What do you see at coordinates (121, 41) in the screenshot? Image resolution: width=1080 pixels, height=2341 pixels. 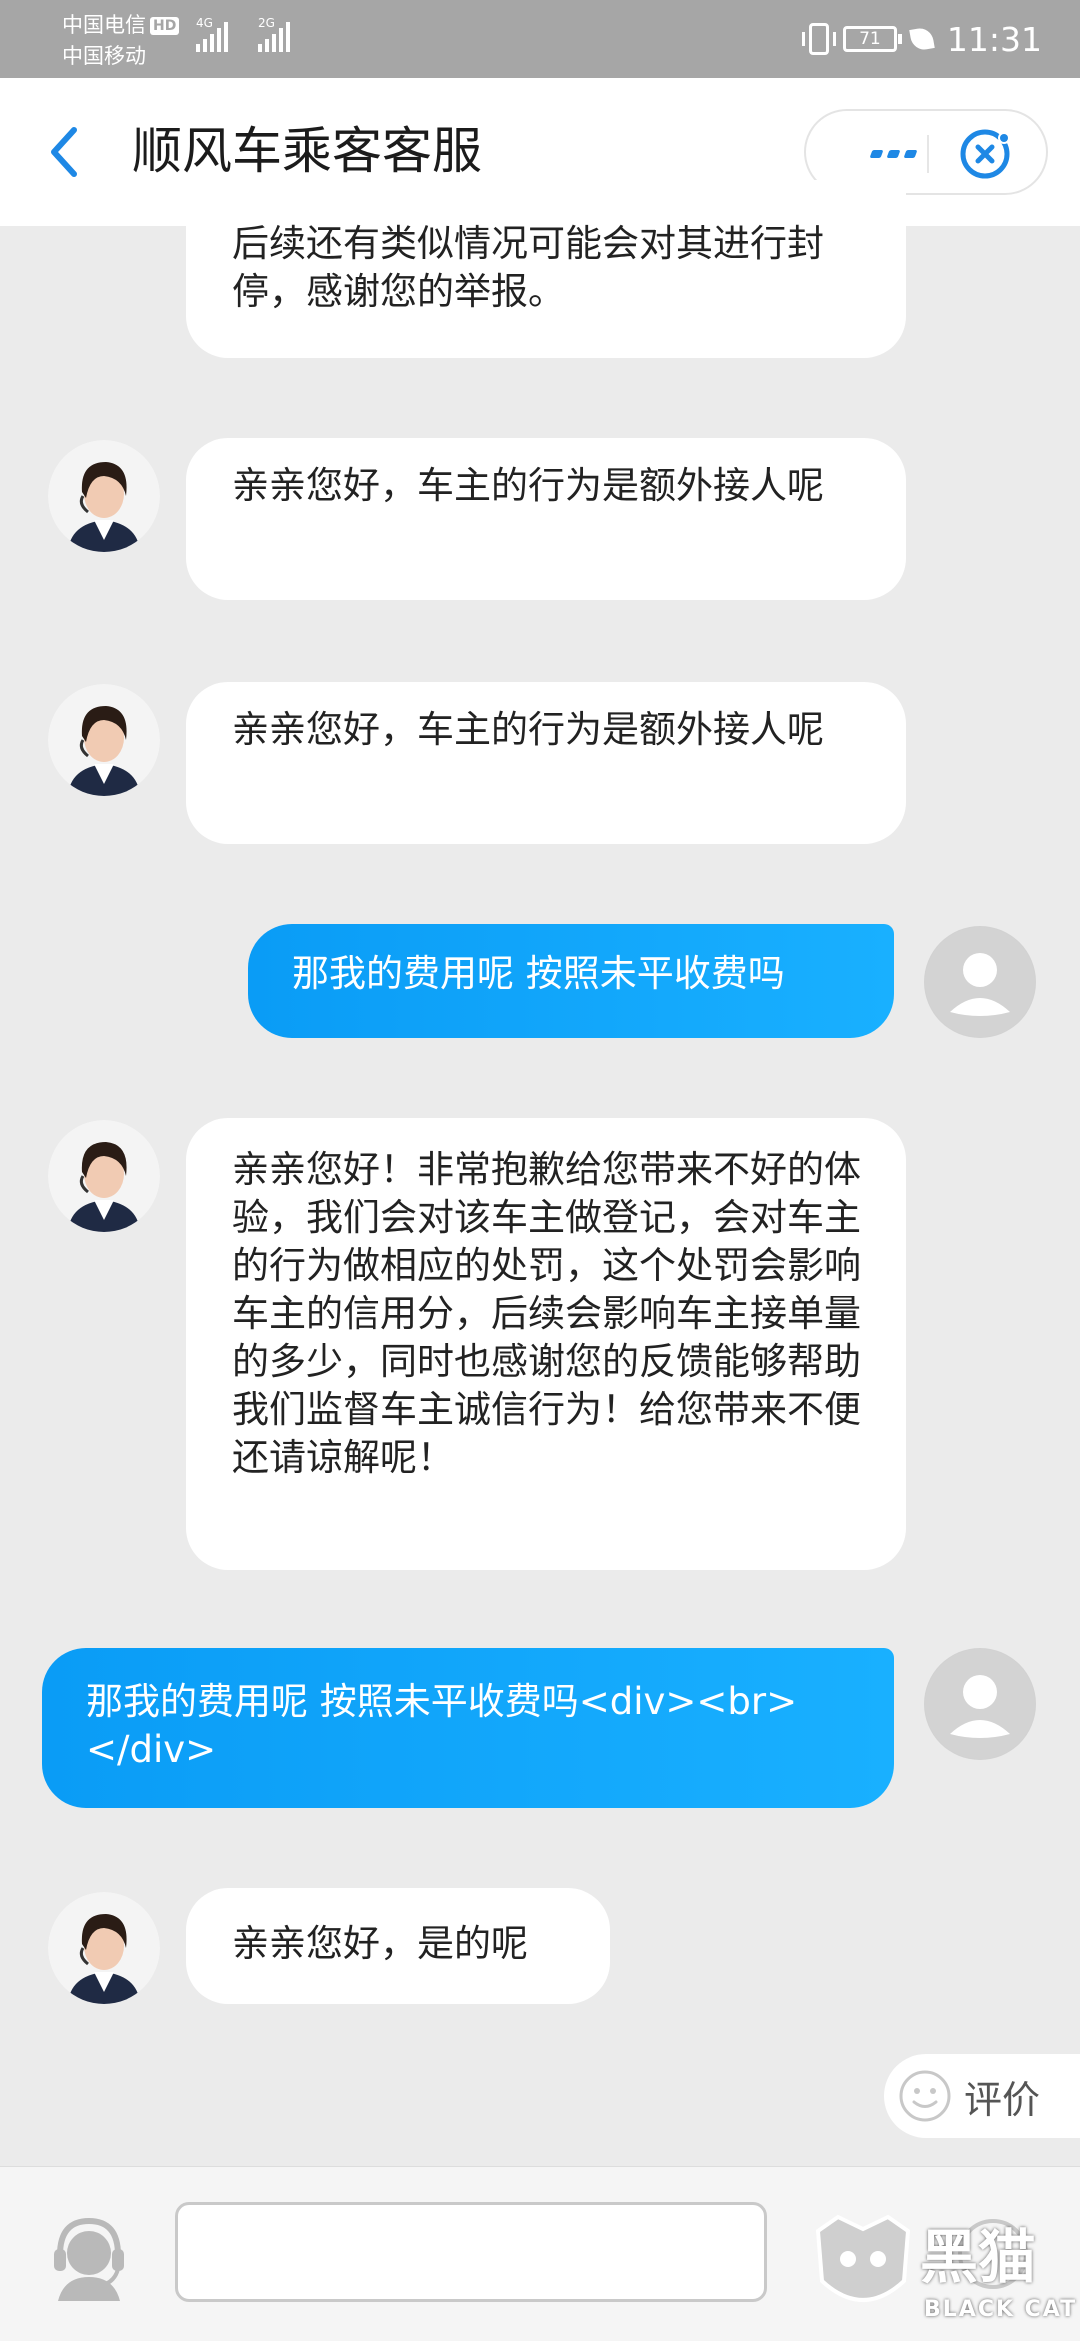 I see `carrier-info: 中国电信 HD 中国移动` at bounding box center [121, 41].